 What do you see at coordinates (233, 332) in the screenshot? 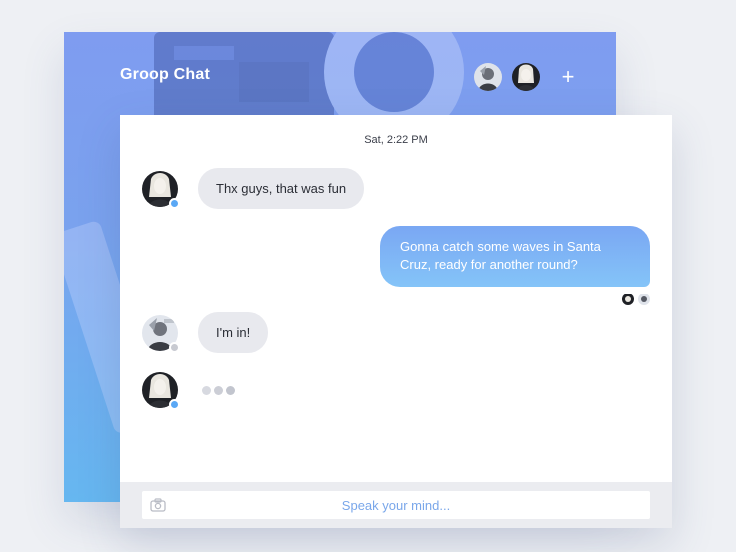
I see `message-bubble: I'm in!` at bounding box center [233, 332].